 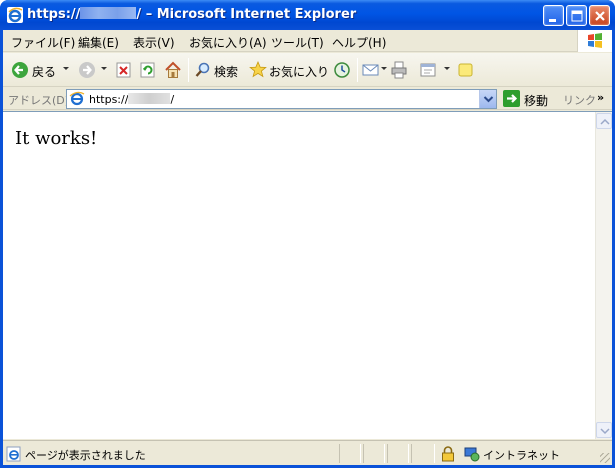 I want to click on scroll-down-button, so click(x=604, y=430).